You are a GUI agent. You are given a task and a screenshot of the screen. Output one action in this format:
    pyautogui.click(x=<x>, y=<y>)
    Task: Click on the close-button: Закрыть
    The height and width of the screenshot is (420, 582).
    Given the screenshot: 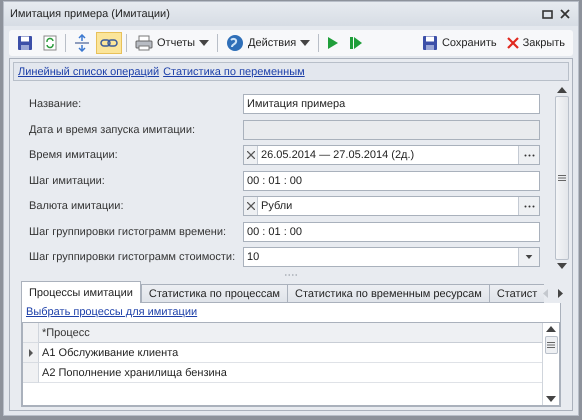 What is the action you would take?
    pyautogui.click(x=535, y=43)
    